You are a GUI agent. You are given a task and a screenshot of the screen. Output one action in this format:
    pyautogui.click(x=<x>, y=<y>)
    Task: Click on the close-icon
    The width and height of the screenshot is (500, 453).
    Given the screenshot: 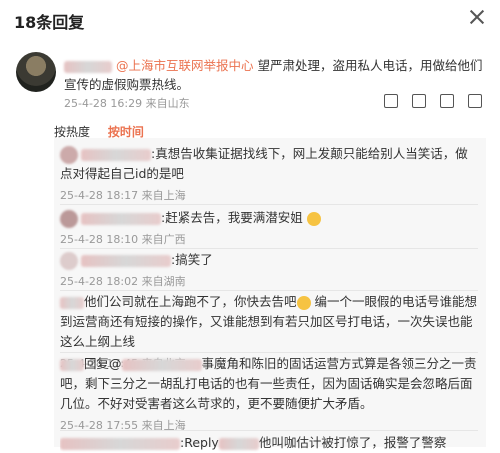 What is the action you would take?
    pyautogui.click(x=477, y=17)
    